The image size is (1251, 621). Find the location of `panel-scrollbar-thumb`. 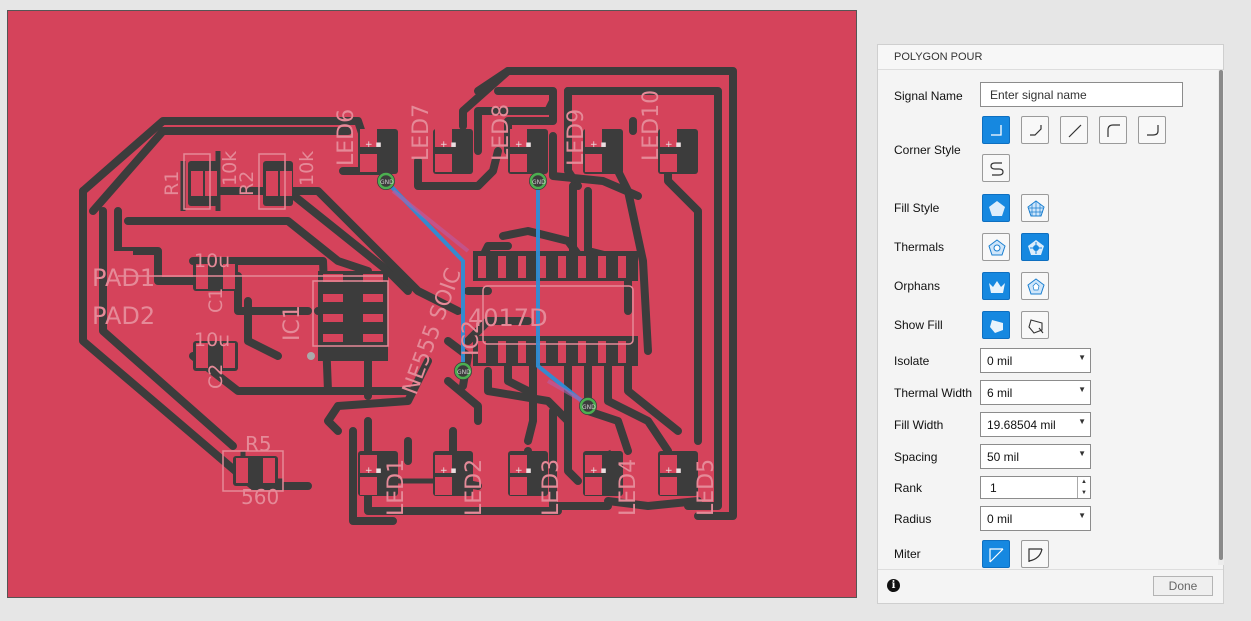

panel-scrollbar-thumb is located at coordinates (1221, 315).